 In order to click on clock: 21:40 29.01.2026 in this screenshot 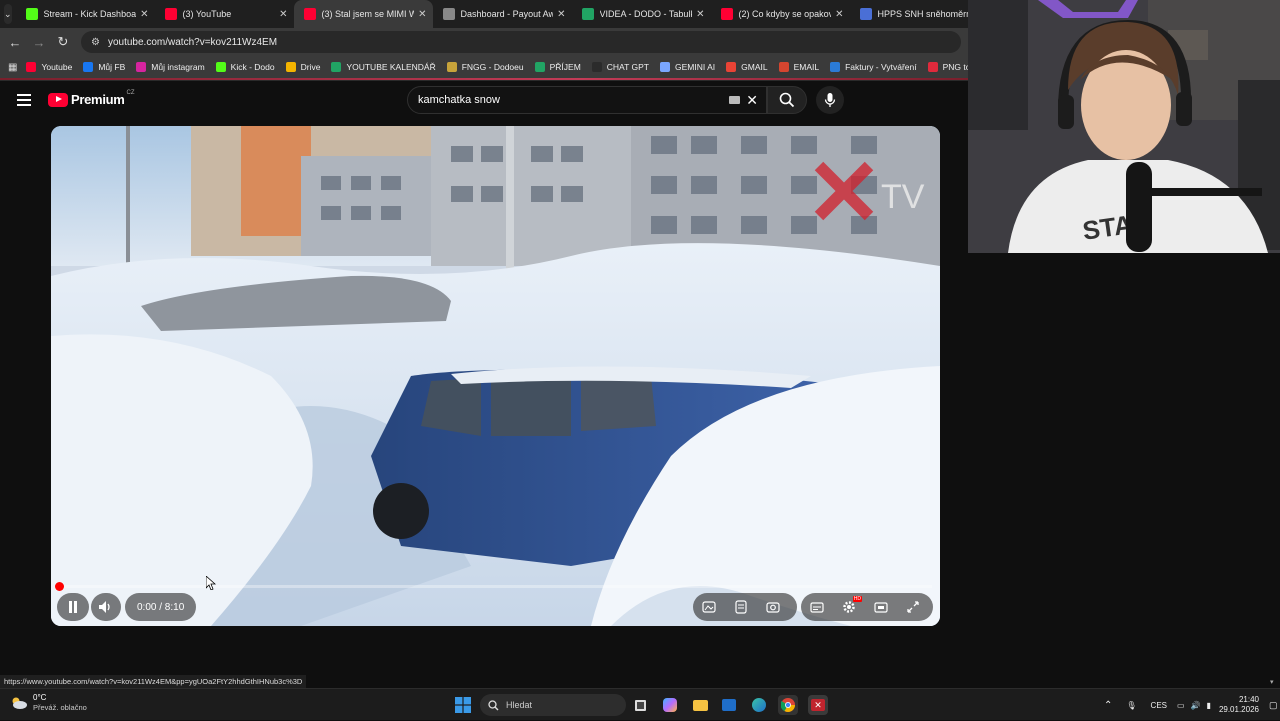, I will do `click(1239, 705)`.